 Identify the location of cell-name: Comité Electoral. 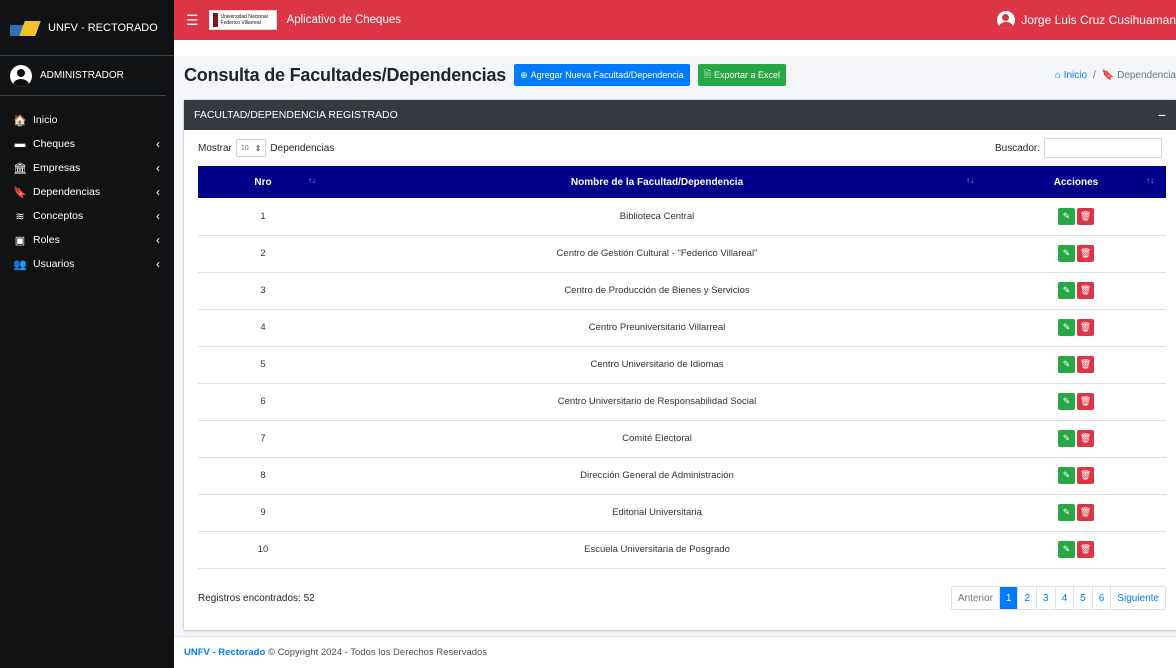
(657, 438).